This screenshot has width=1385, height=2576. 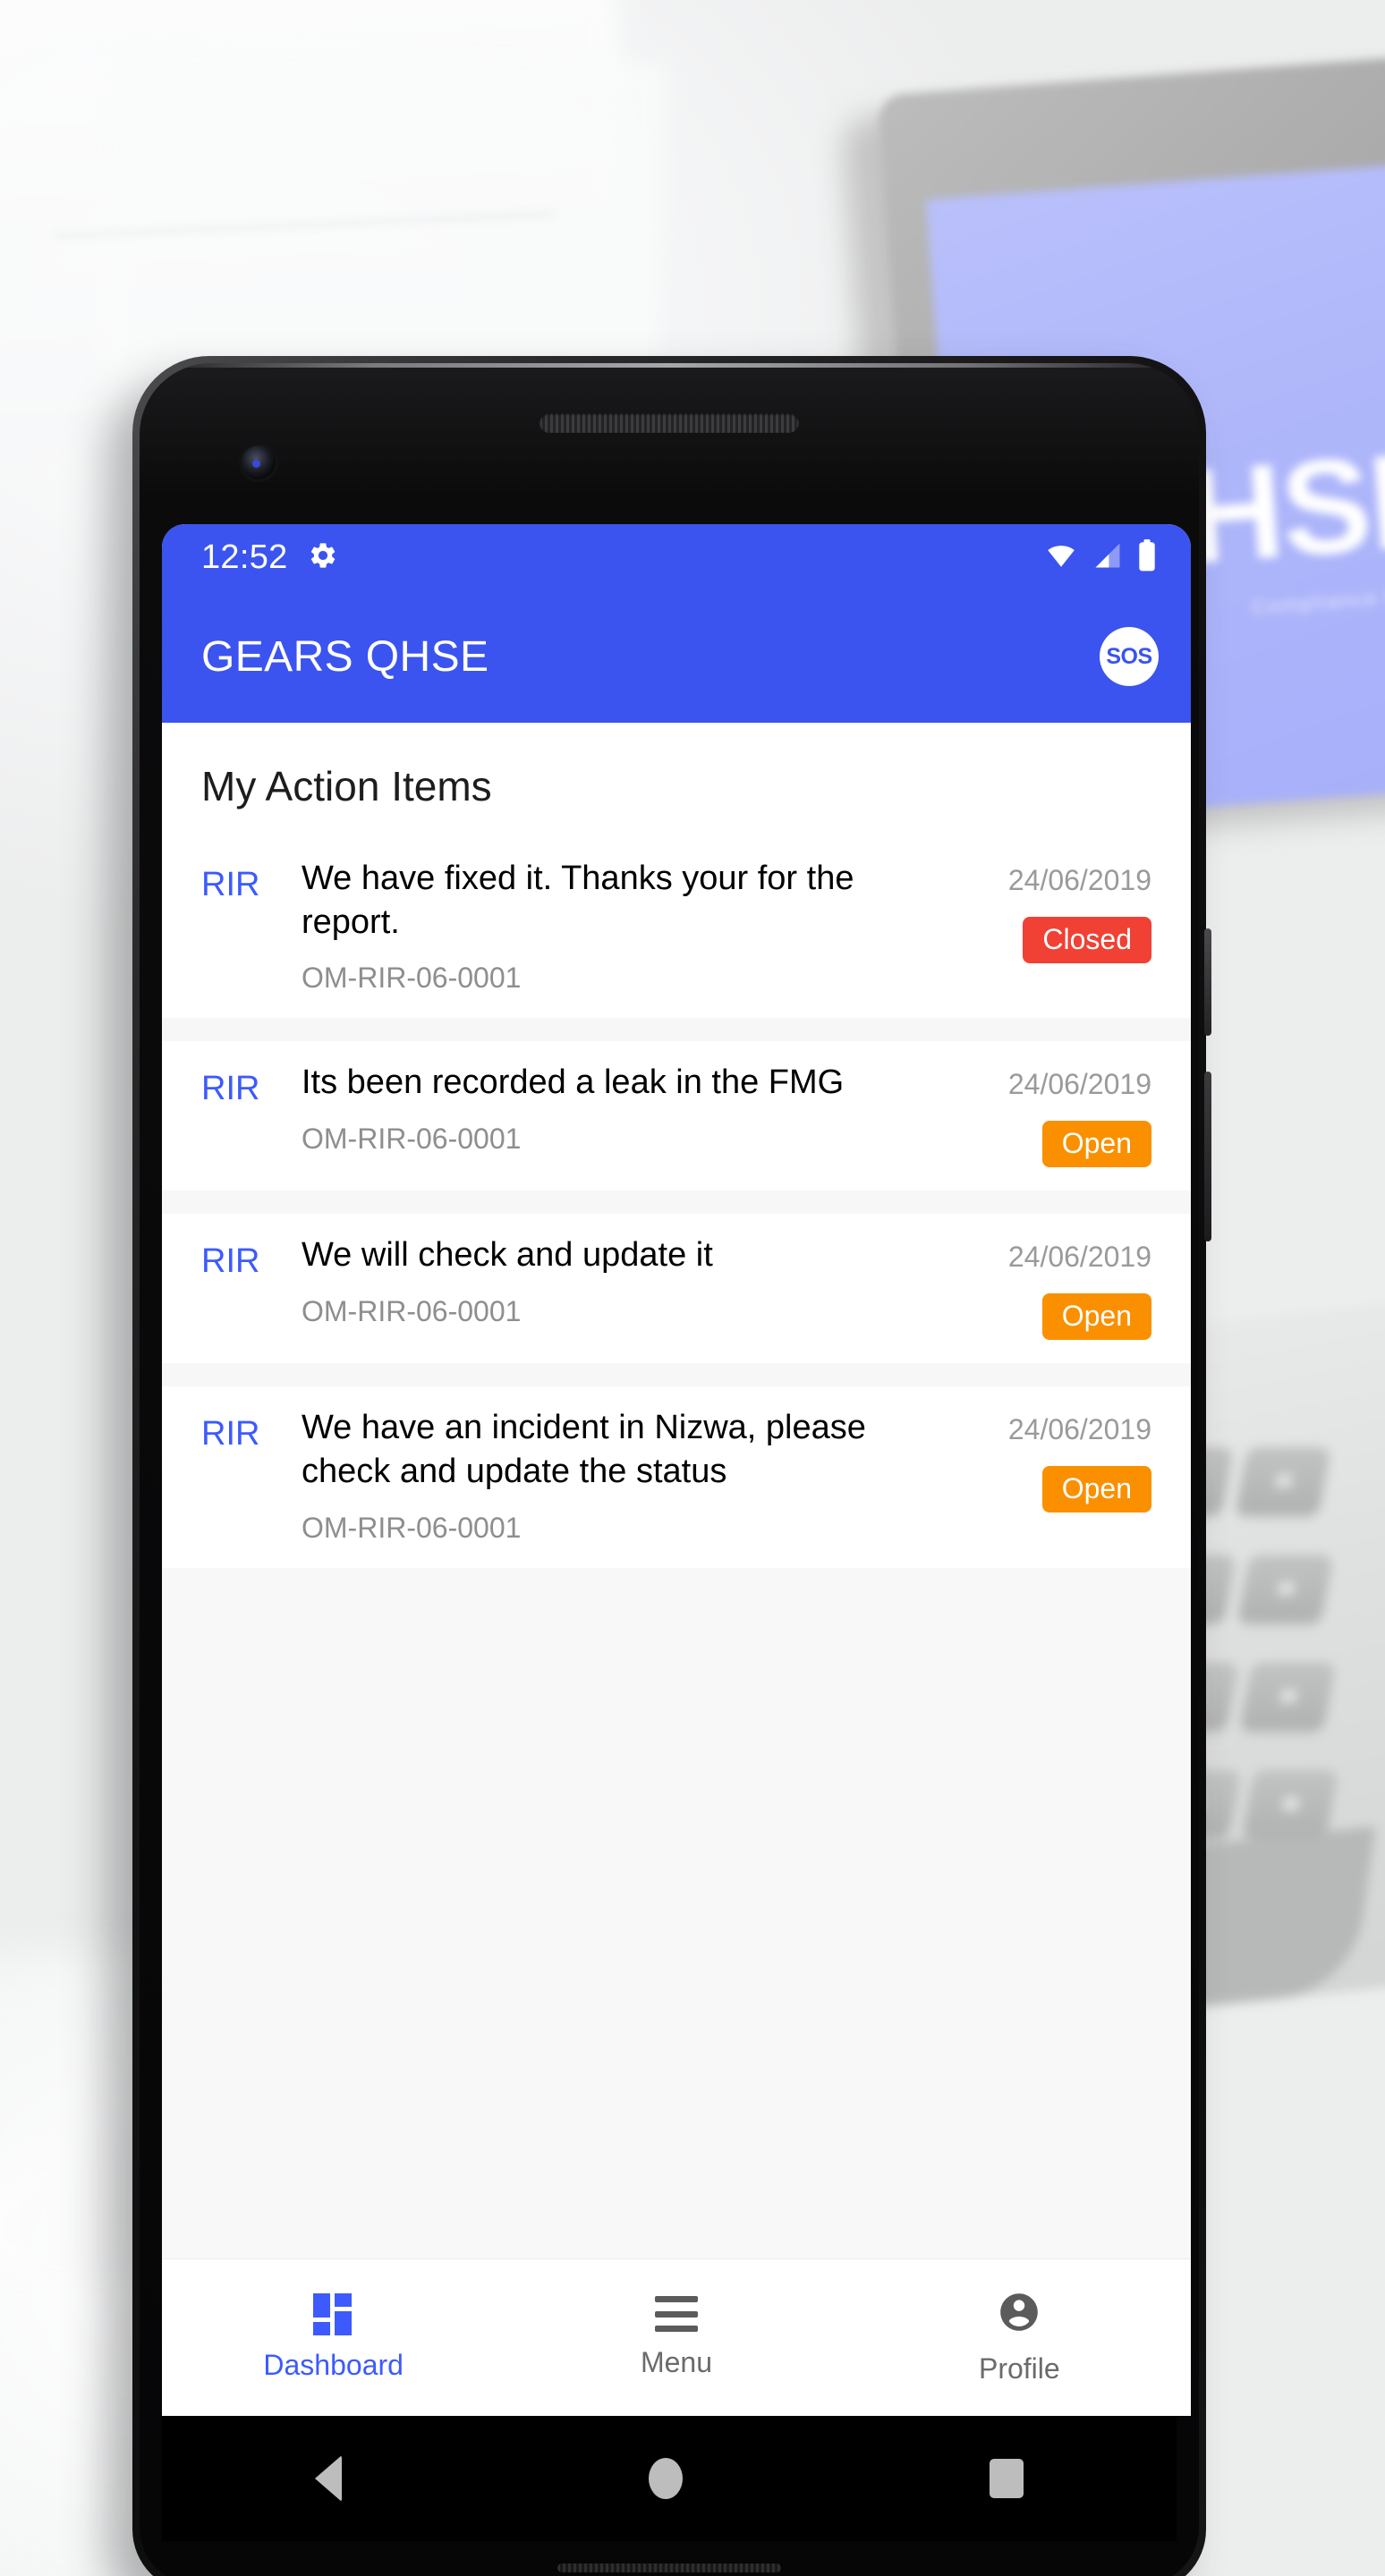 I want to click on status-badge: Closed, so click(x=1087, y=940).